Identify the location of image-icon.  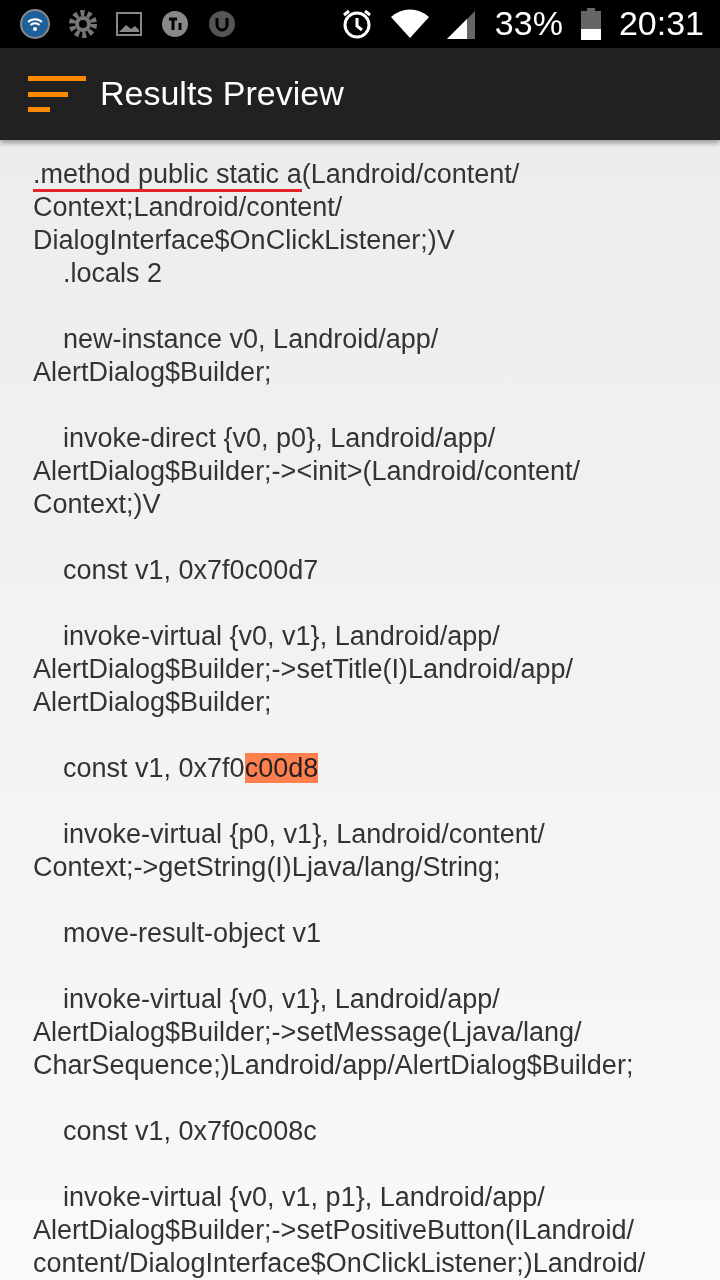
(129, 23).